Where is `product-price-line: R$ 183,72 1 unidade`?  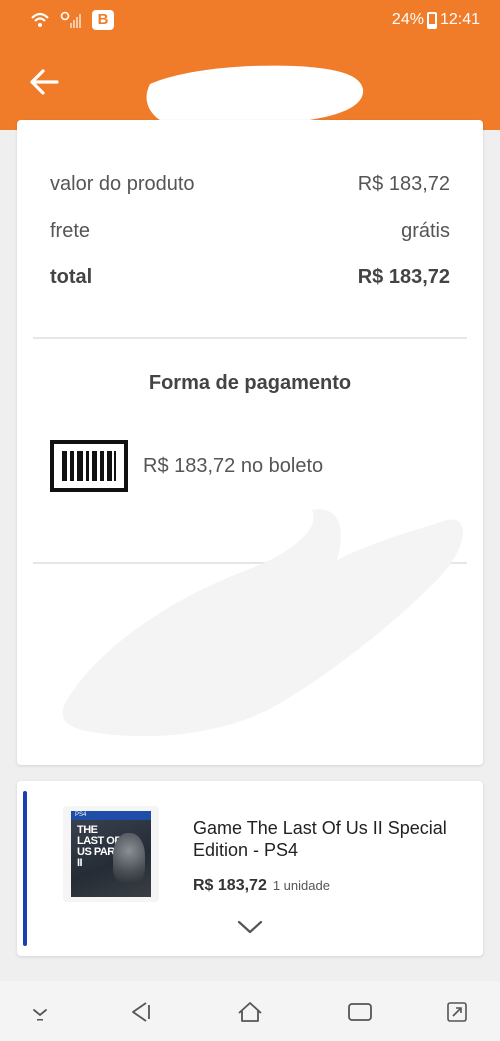
product-price-line: R$ 183,72 1 unidade is located at coordinates (261, 886).